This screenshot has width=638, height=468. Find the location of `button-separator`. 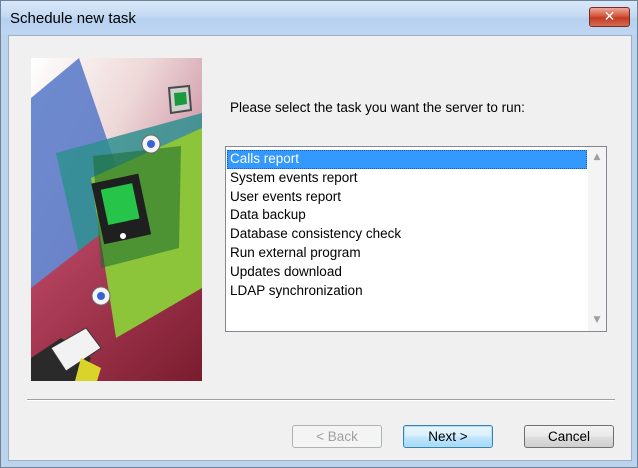

button-separator is located at coordinates (321, 400).